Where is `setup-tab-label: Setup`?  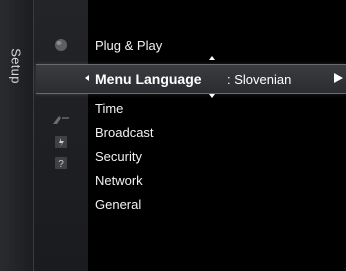
setup-tab-label: Setup is located at coordinates (16, 66).